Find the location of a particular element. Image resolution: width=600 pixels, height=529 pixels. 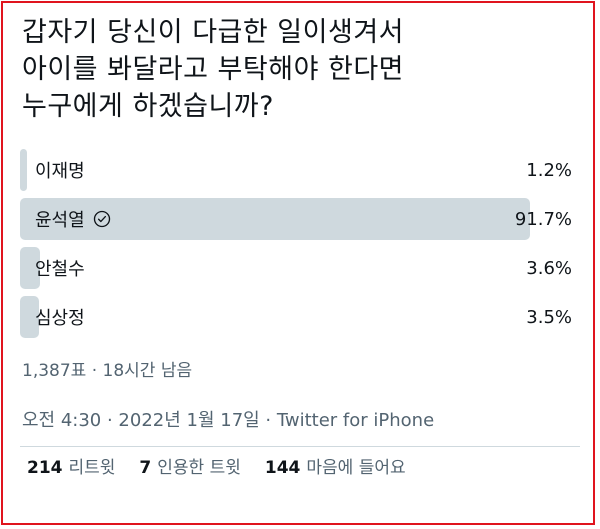

poll-option-percent: 3.6% is located at coordinates (549, 268).